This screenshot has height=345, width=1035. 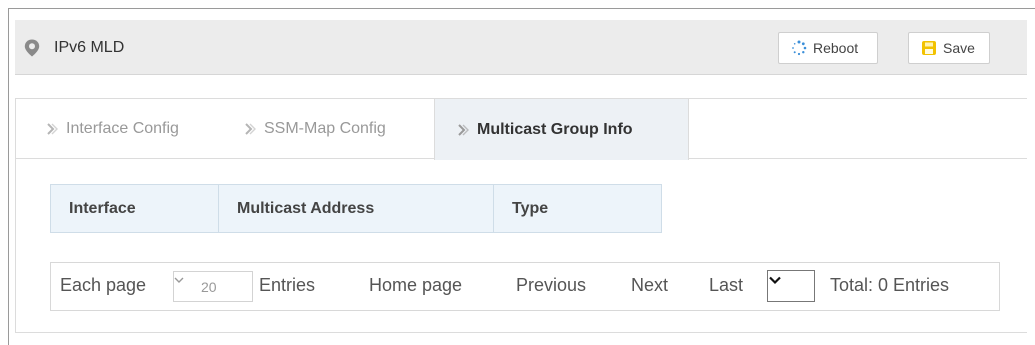 I want to click on last-link: Last, so click(x=726, y=285).